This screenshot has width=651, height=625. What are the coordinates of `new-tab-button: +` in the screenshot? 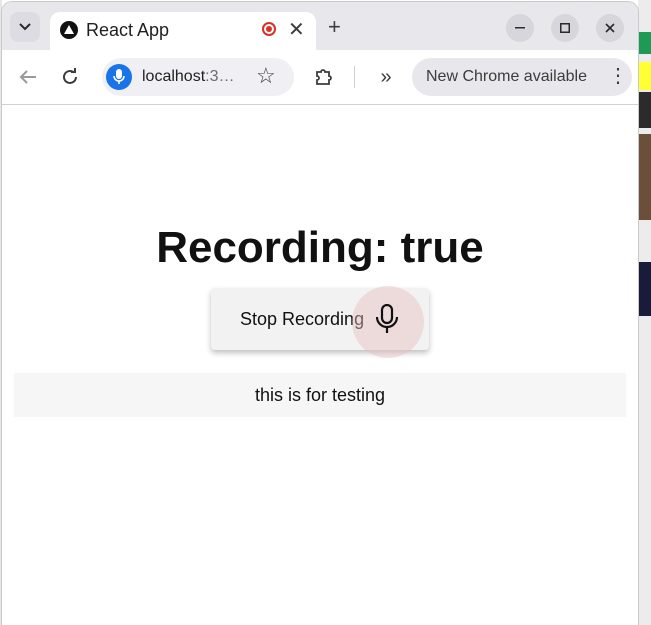 It's located at (334, 27).